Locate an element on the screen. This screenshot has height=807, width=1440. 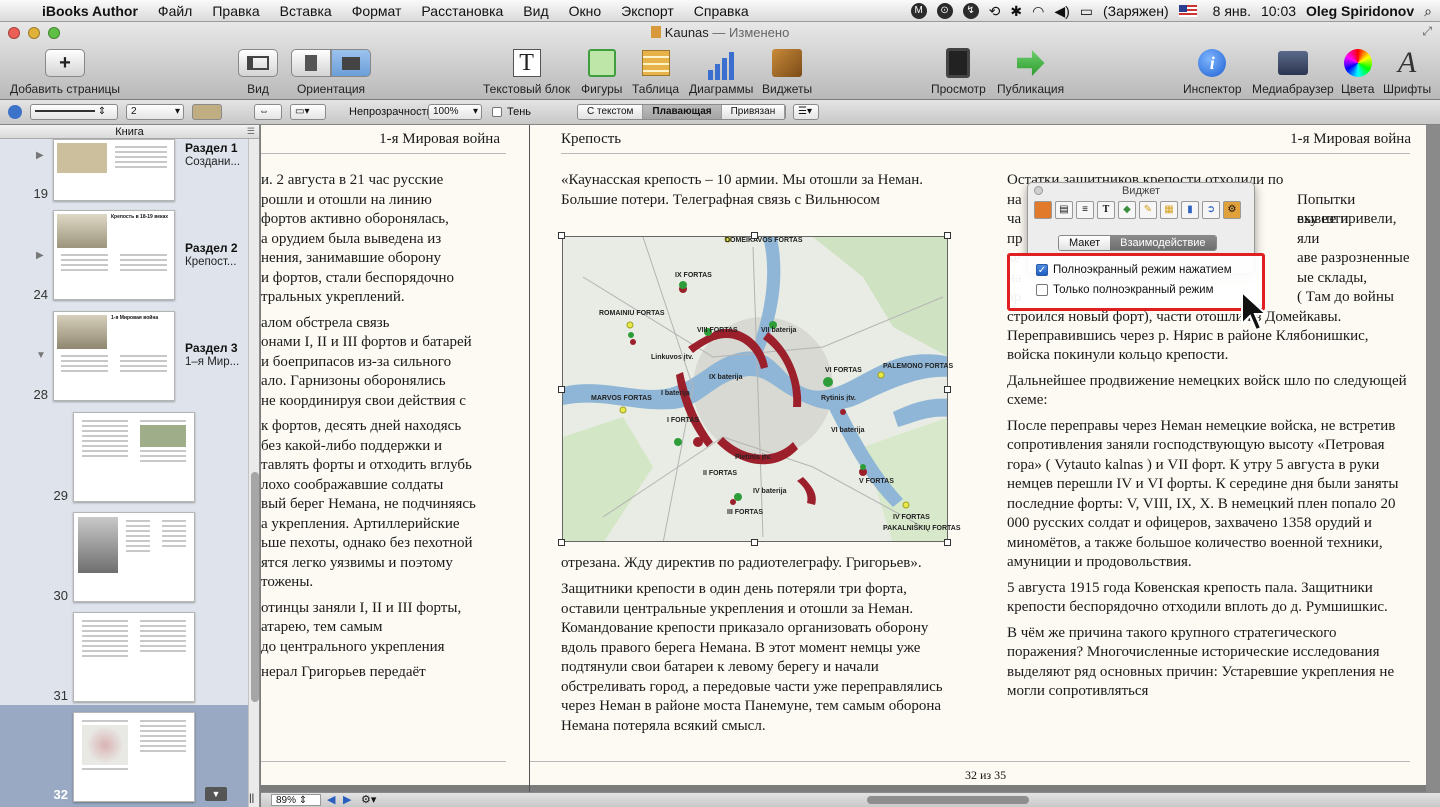
time-machine-icon: ⟲ is located at coordinates (995, 11).